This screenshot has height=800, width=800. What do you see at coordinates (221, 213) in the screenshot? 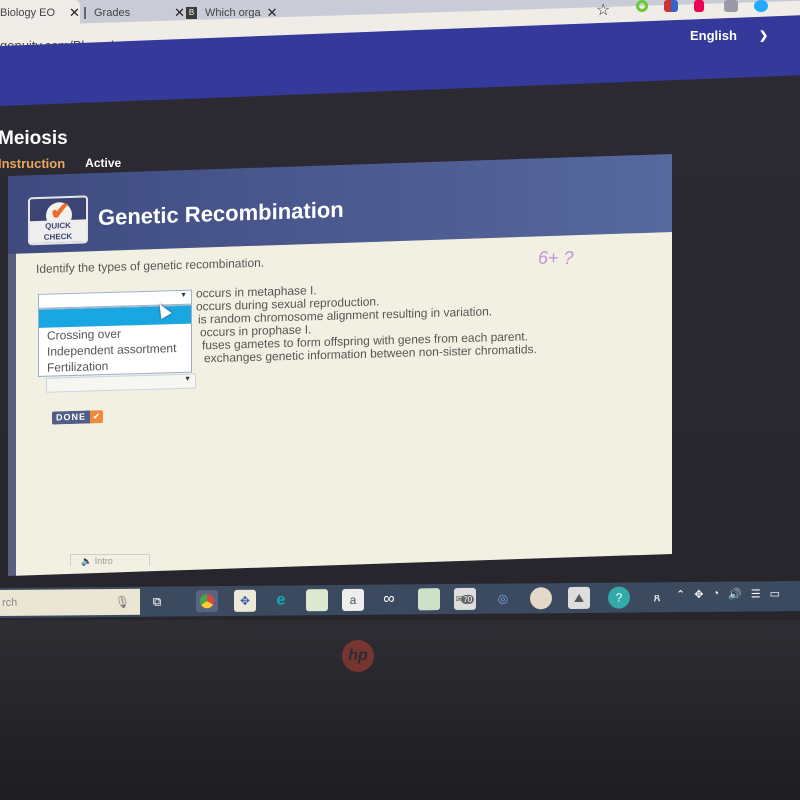
I see `lesson-title: Genetic Recombination` at bounding box center [221, 213].